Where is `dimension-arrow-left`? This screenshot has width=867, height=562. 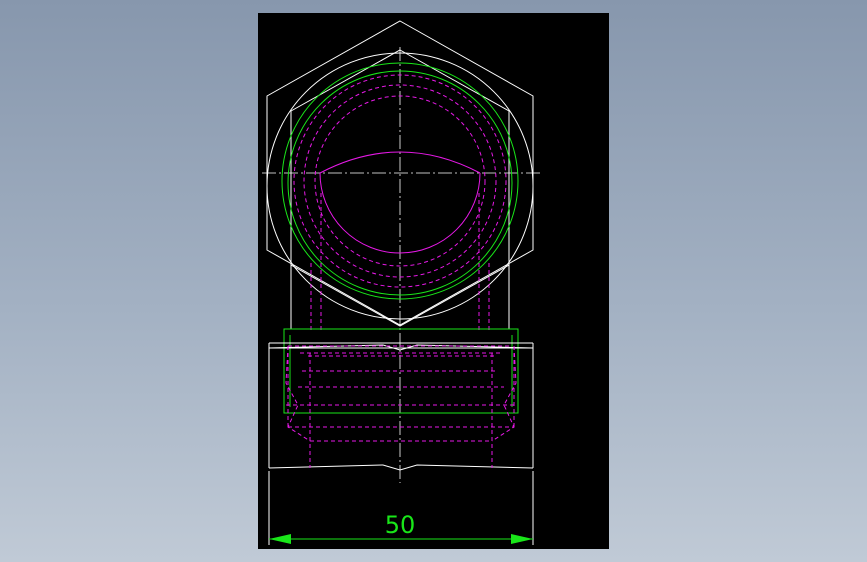
dimension-arrow-left is located at coordinates (280, 539).